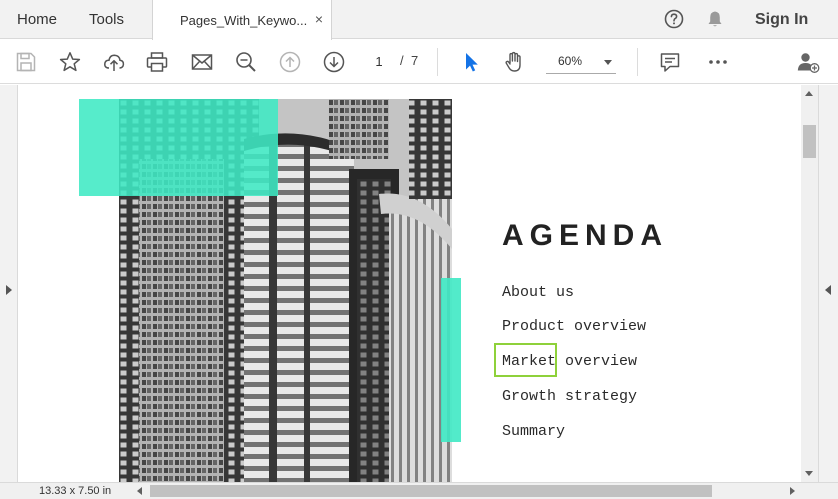  What do you see at coordinates (246, 62) in the screenshot?
I see `zoom-search-icon` at bounding box center [246, 62].